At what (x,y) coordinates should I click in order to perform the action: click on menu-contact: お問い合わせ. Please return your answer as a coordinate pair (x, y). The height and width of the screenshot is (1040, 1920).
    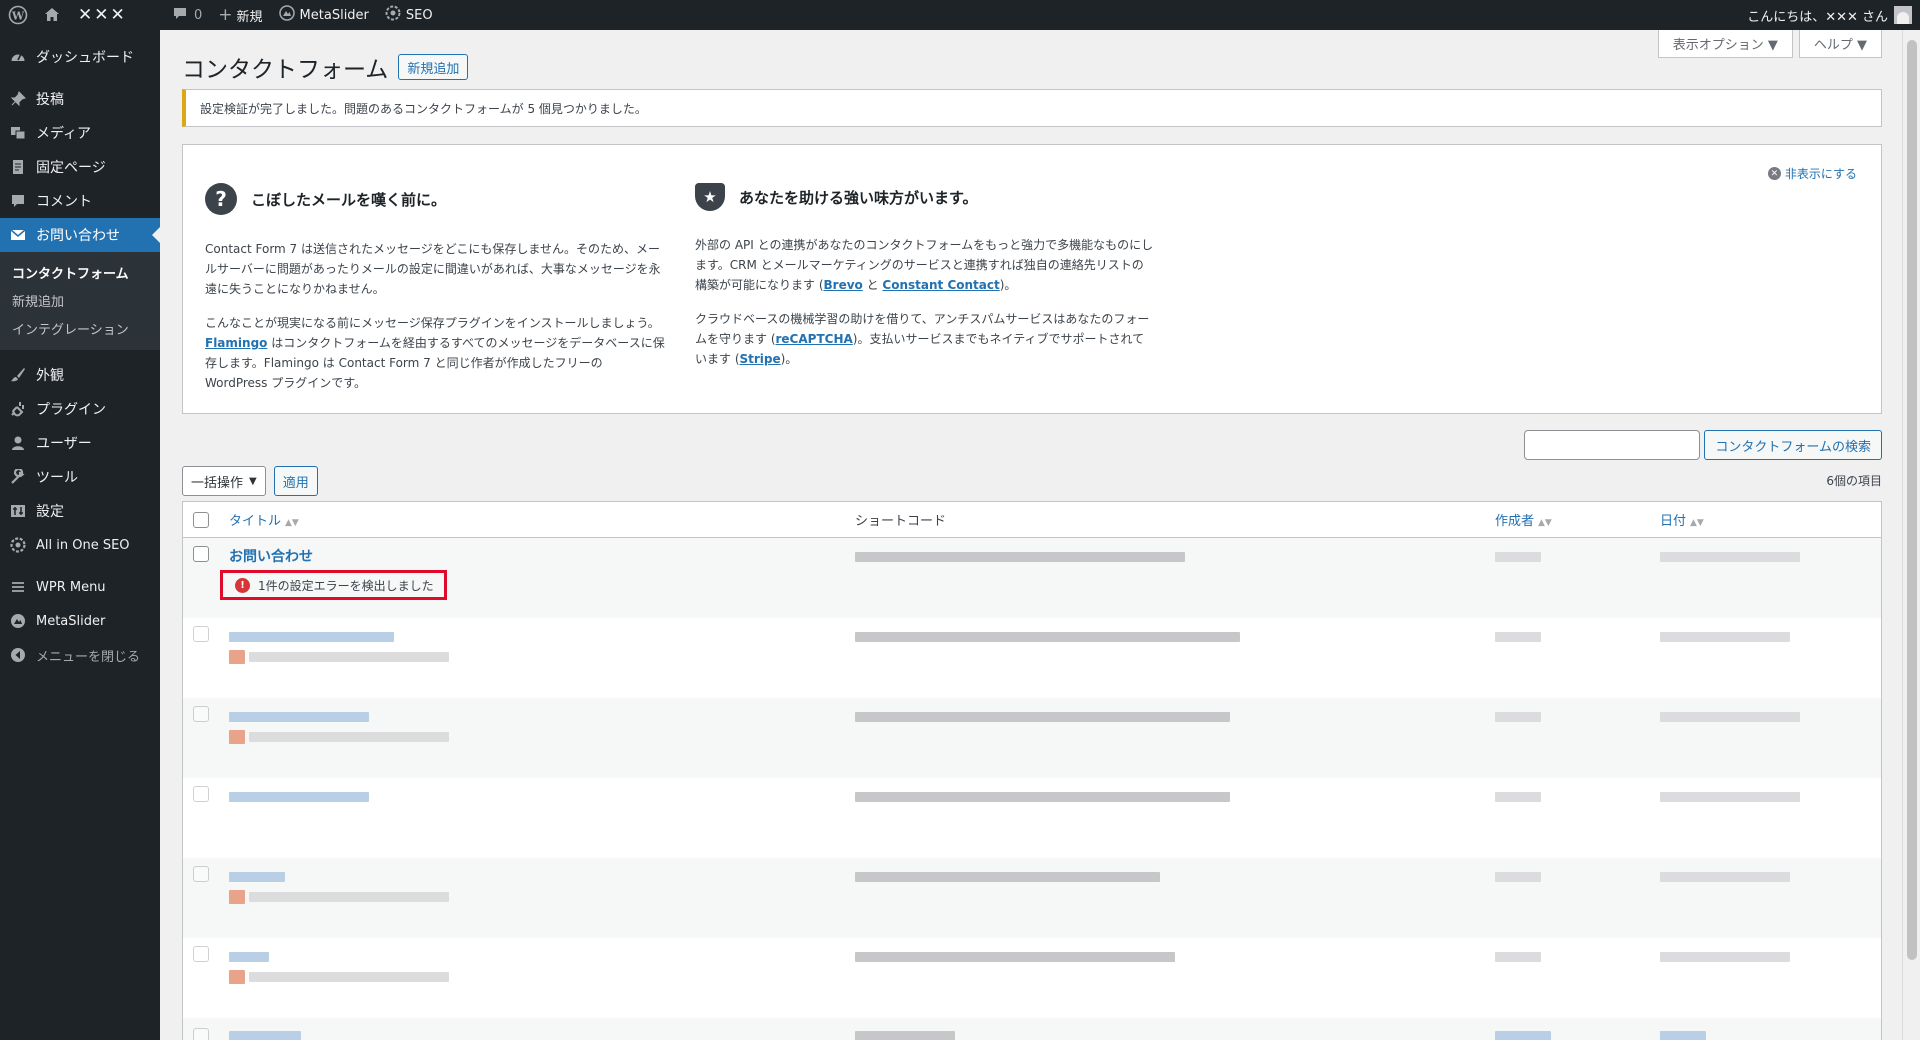
    Looking at the image, I should click on (80, 235).